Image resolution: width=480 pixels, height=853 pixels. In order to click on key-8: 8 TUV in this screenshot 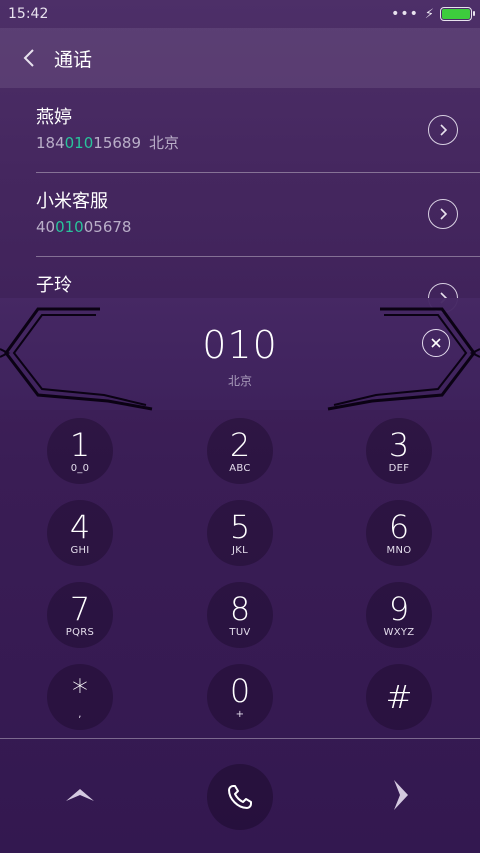, I will do `click(240, 615)`.